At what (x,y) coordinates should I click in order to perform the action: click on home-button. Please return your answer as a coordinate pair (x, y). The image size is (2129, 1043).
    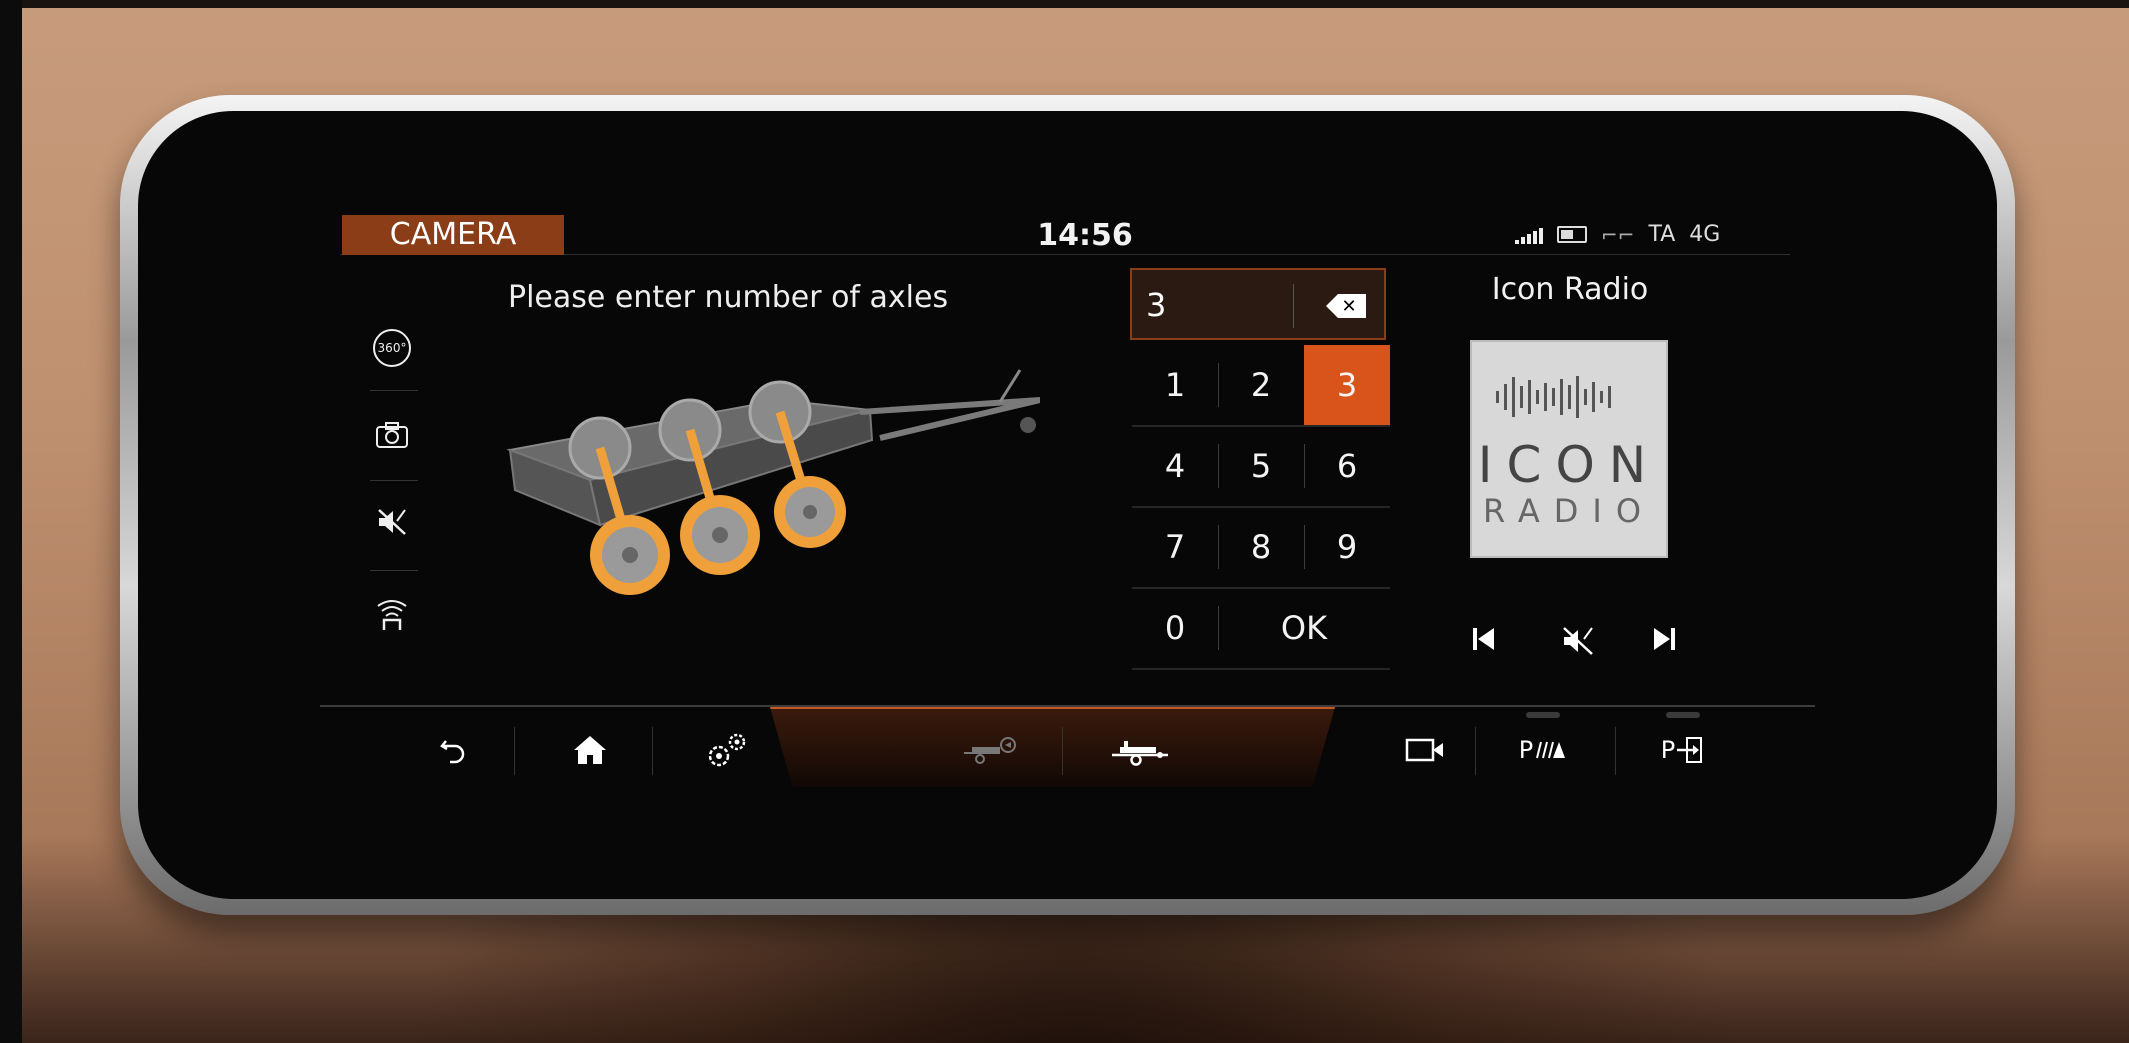
    Looking at the image, I should click on (590, 750).